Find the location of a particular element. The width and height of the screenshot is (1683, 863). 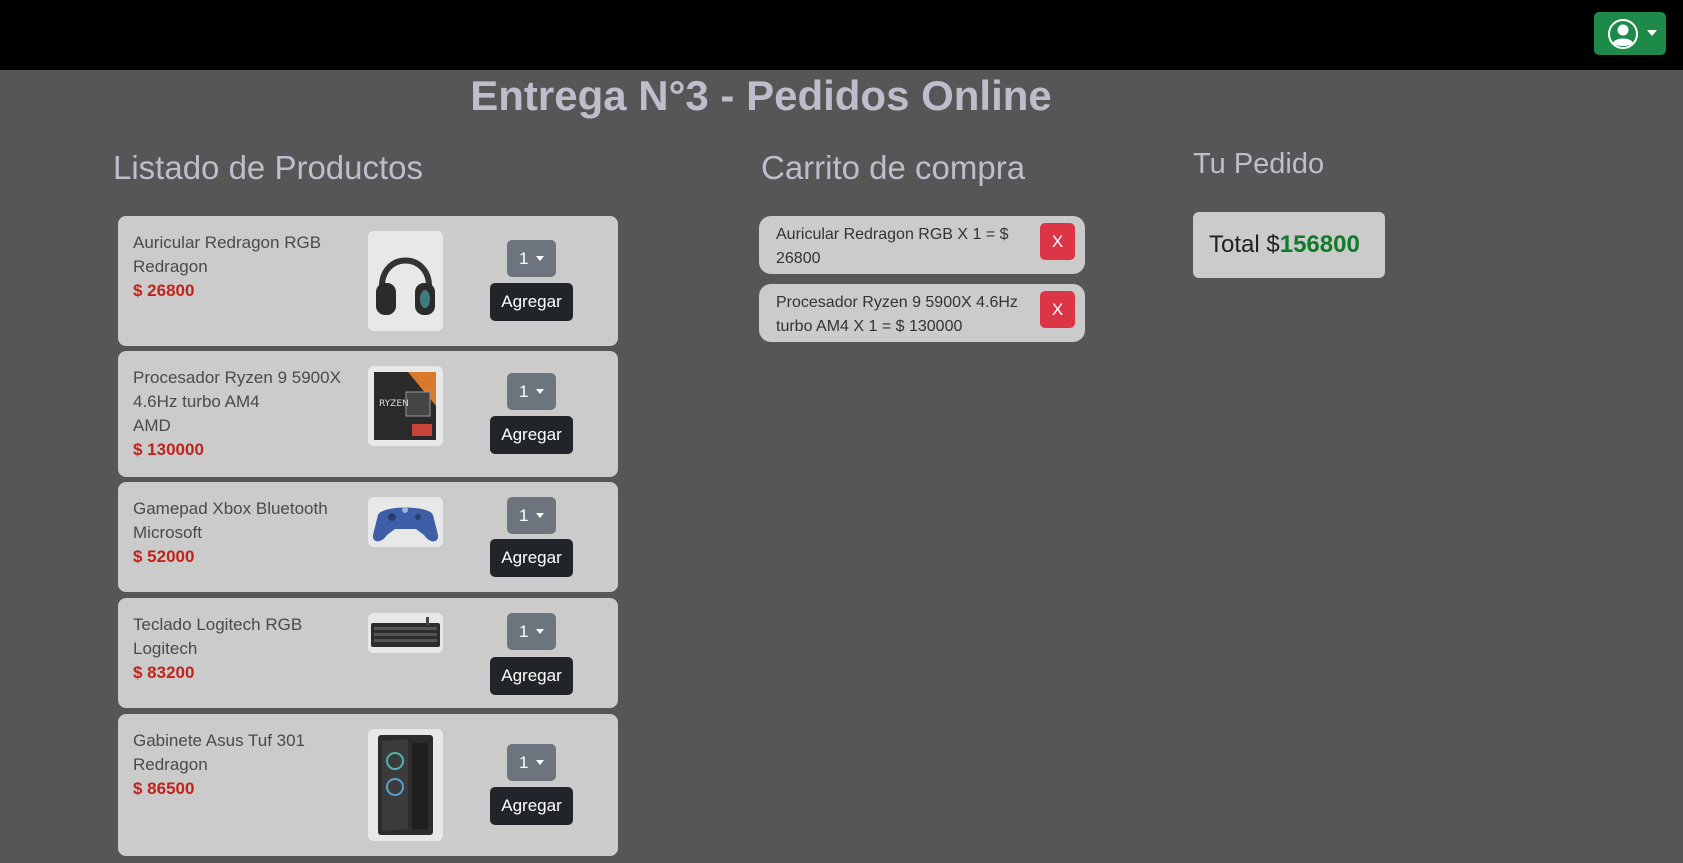

order-section-title: Tu Pedido is located at coordinates (1259, 164).